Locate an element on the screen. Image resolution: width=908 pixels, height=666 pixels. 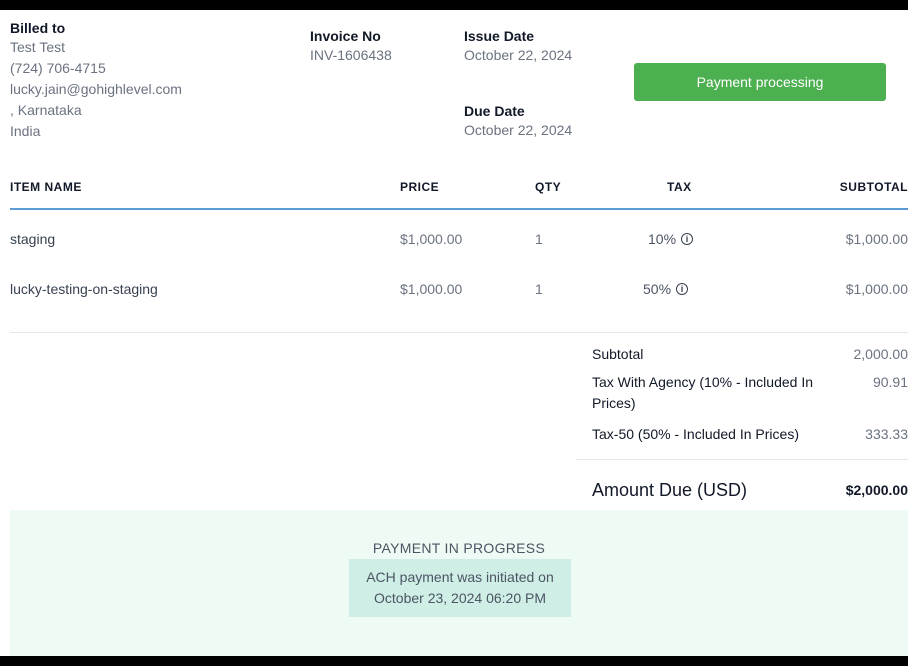
due-date-section: Due Date October 22, 2024 is located at coordinates (518, 121).